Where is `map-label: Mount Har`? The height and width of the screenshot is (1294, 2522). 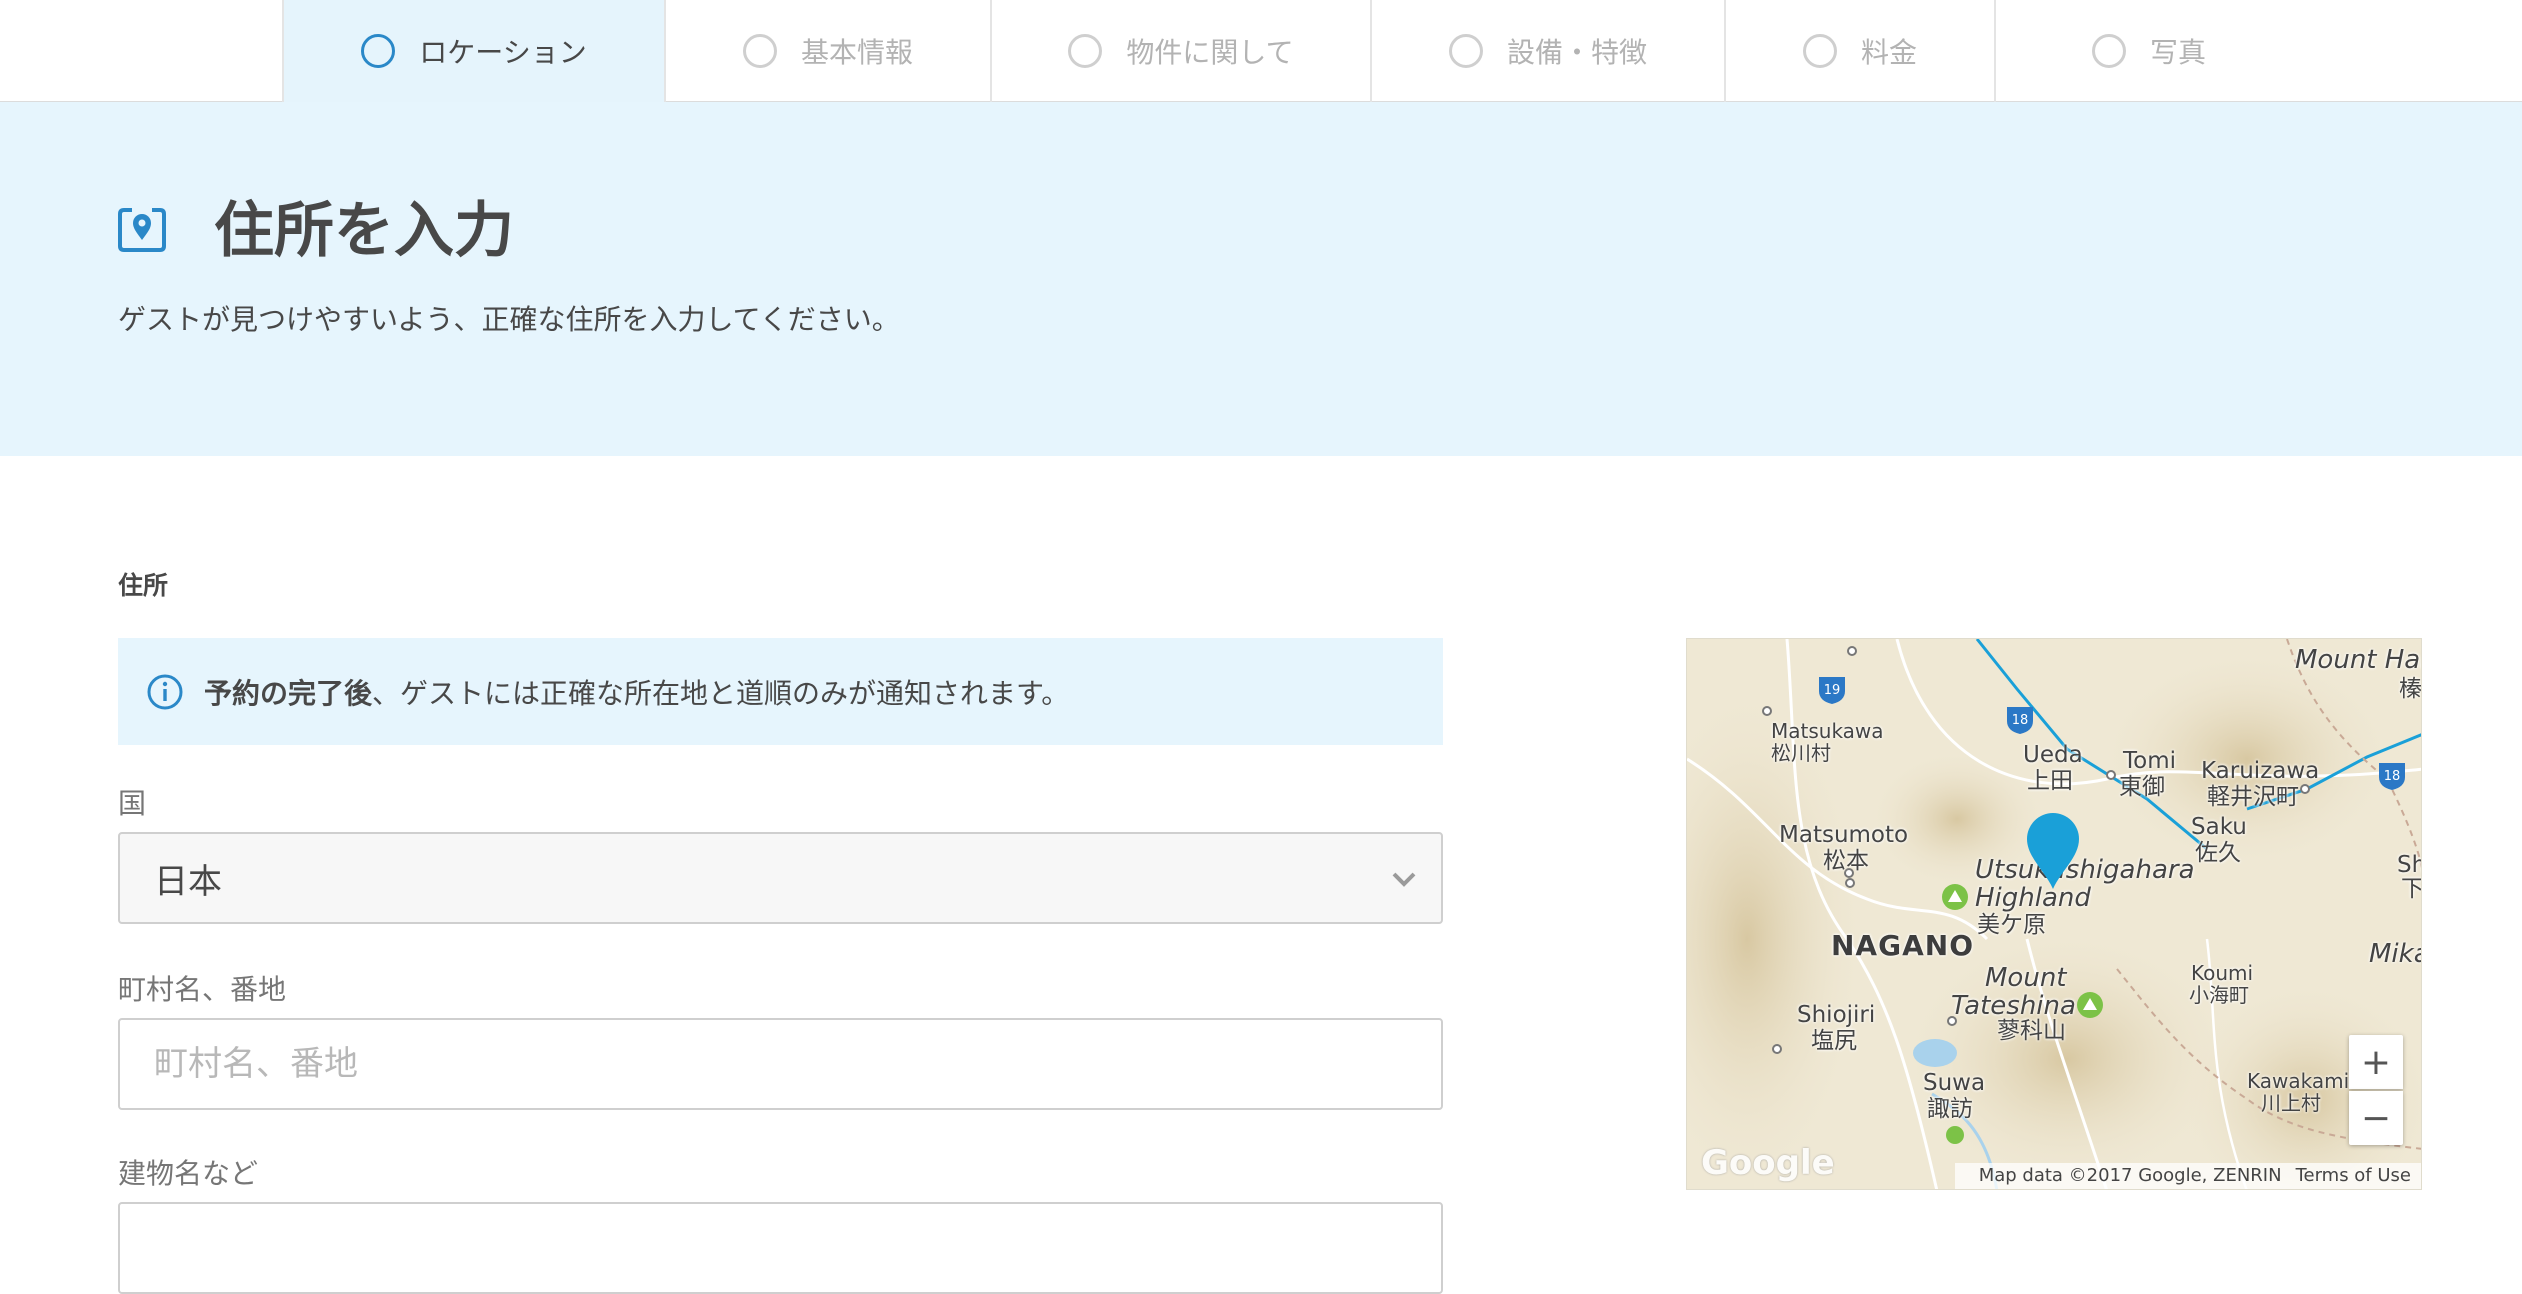 map-label: Mount Har is located at coordinates (2358, 660).